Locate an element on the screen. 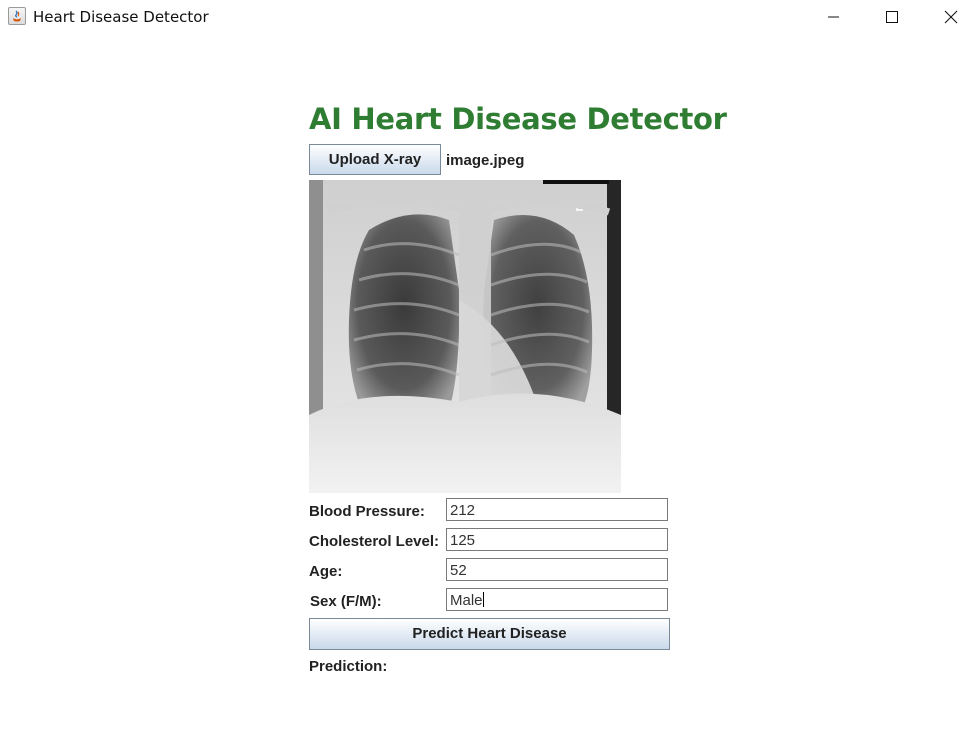 The image size is (980, 738). java-app-icon is located at coordinates (17, 16).